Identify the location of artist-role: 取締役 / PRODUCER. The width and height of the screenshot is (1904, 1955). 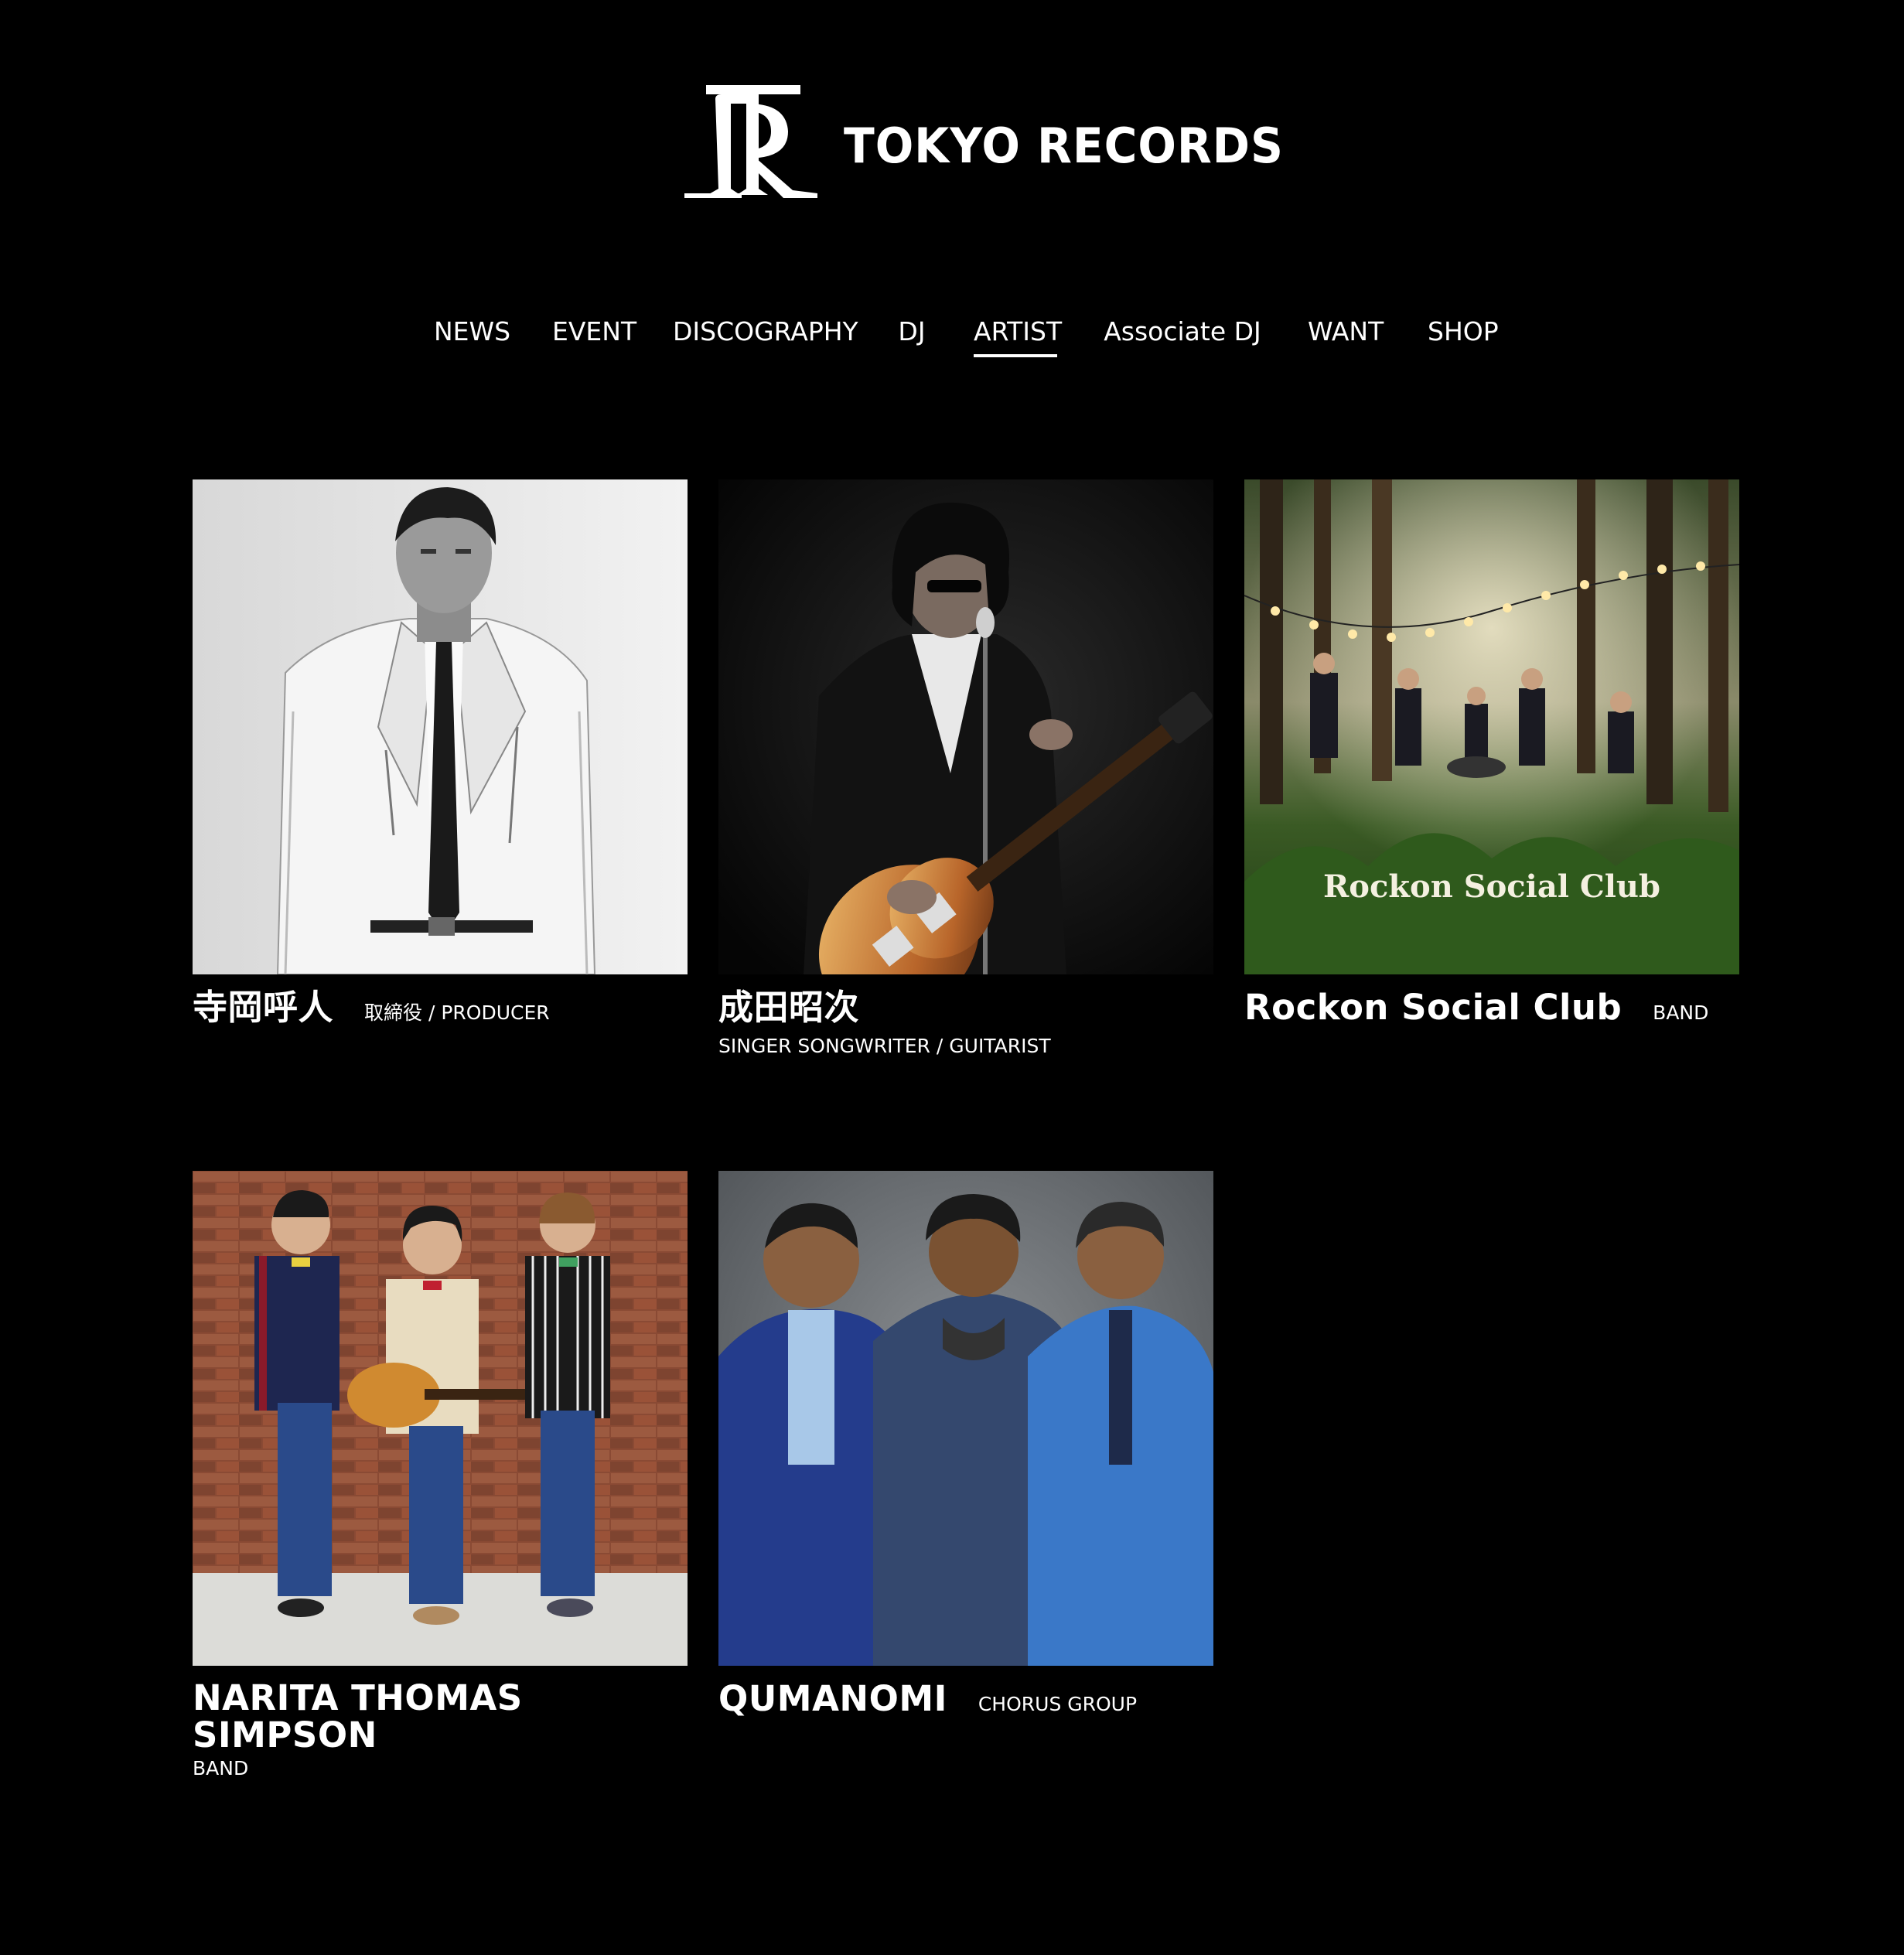
(457, 1012).